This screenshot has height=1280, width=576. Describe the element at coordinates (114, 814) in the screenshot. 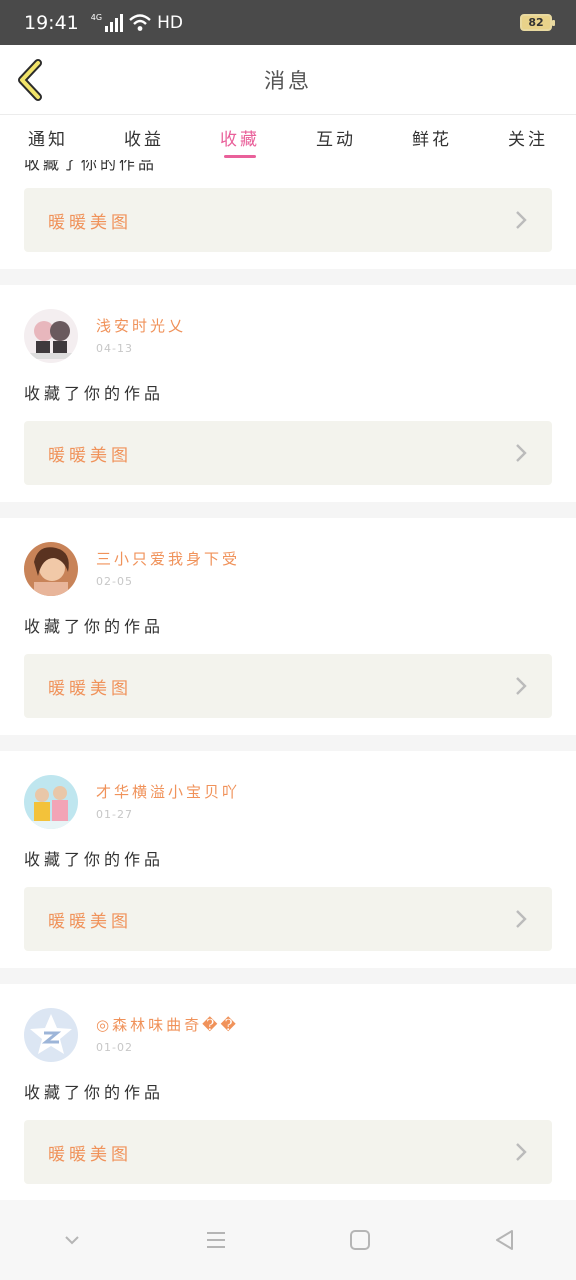

I see `message-date: 01-27` at that location.